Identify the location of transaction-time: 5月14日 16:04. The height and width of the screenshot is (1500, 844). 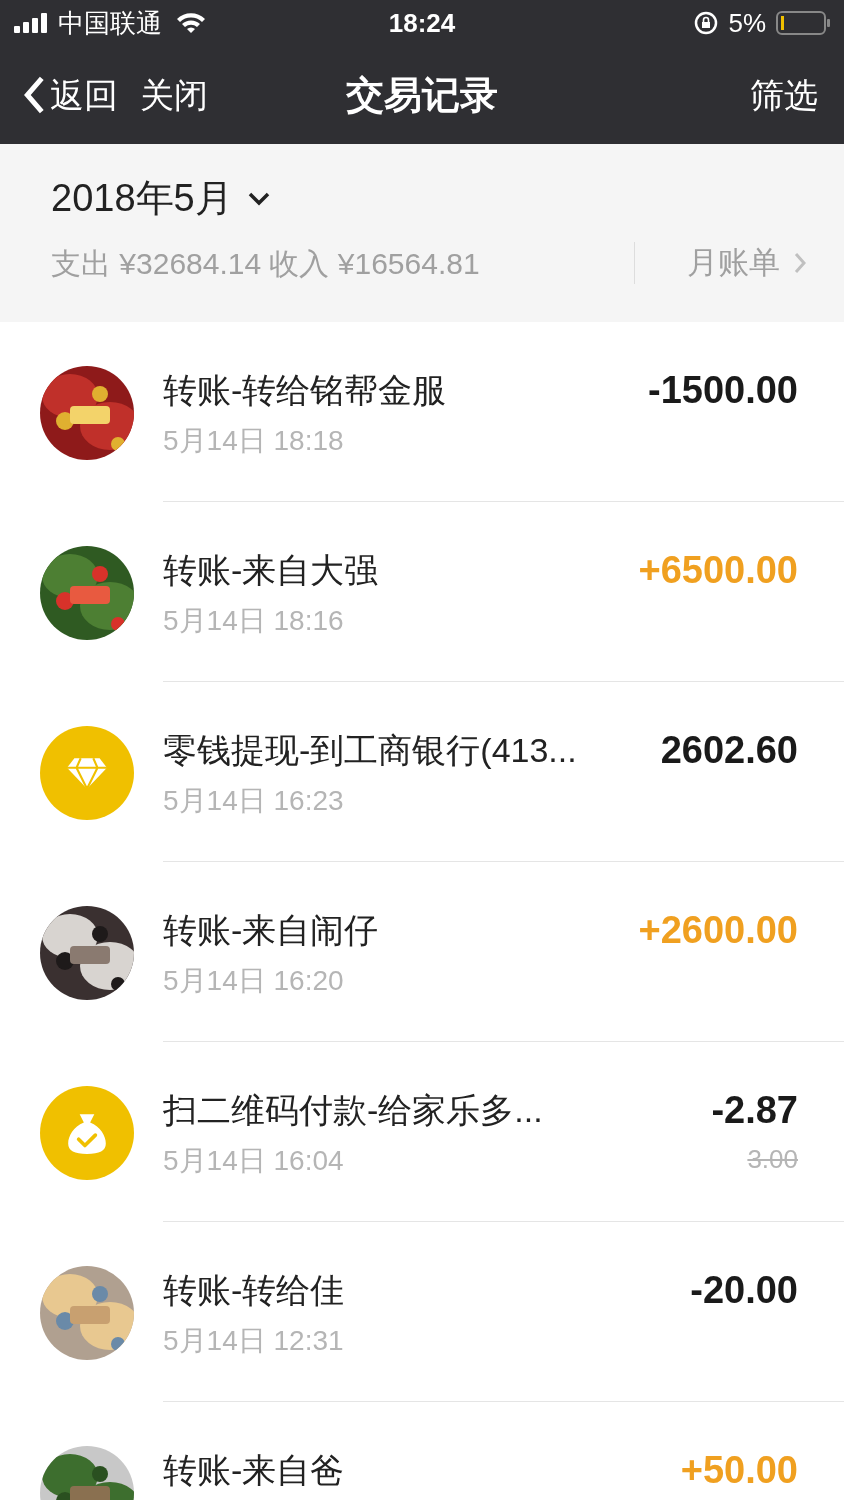
(254, 1161).